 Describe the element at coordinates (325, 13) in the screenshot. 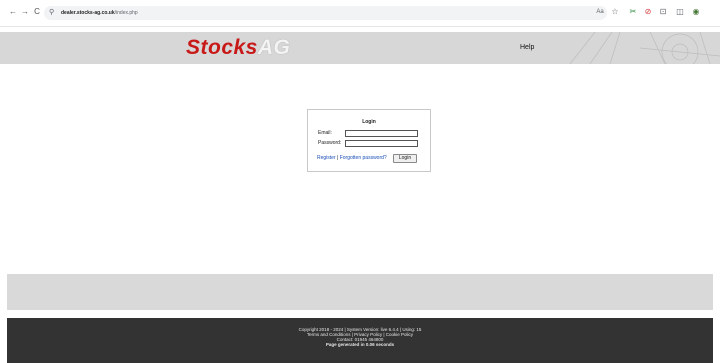

I see `address-bar: ⚲ dealer.stocks-ag.co.uk/index.php` at that location.